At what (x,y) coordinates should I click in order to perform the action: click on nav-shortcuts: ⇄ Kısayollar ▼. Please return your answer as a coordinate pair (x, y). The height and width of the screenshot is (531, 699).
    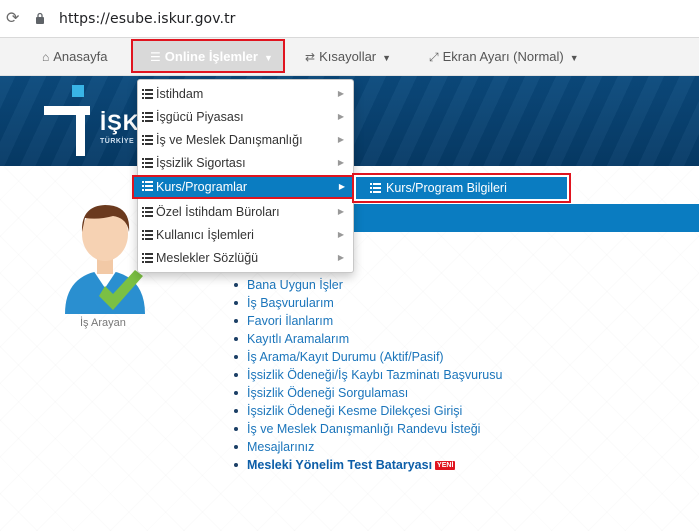
    Looking at the image, I should click on (348, 57).